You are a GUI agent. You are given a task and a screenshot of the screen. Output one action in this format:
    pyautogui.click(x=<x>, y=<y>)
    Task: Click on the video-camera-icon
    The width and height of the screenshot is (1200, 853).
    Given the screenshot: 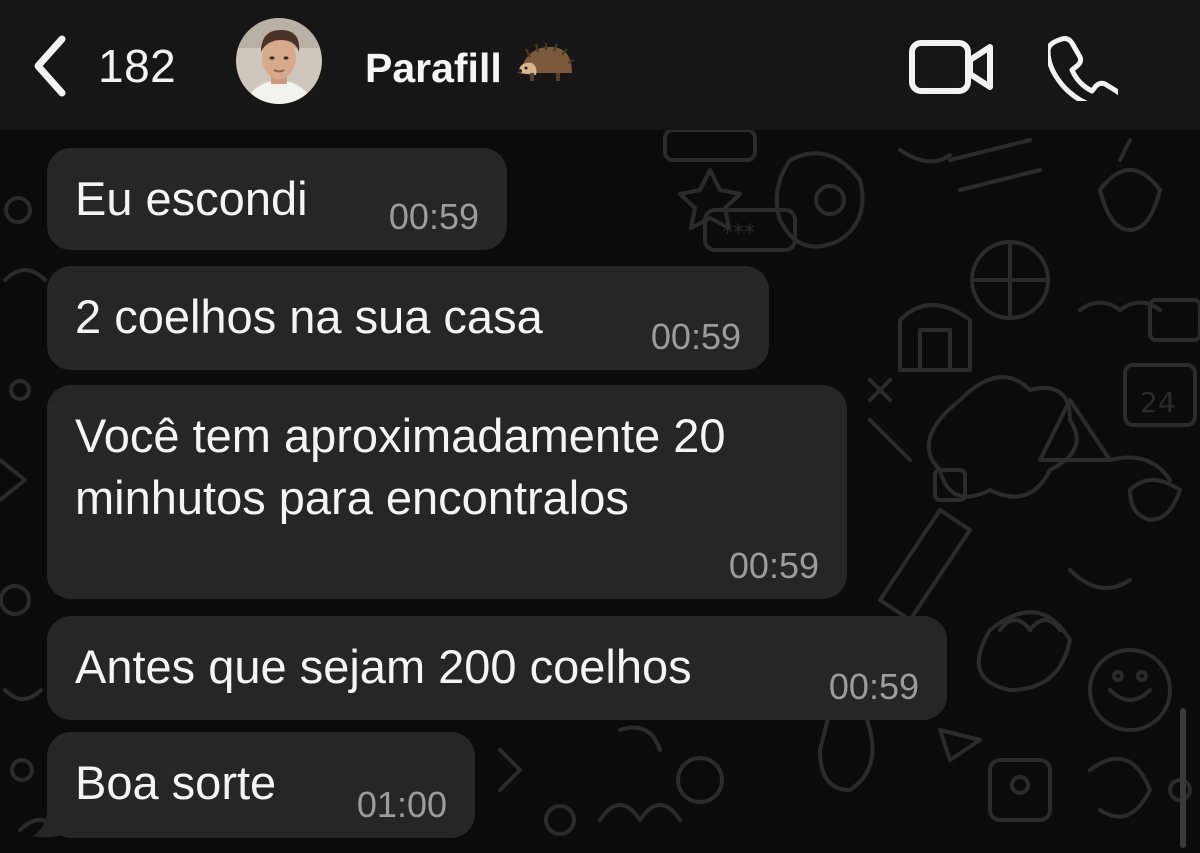 What is the action you would take?
    pyautogui.click(x=951, y=67)
    